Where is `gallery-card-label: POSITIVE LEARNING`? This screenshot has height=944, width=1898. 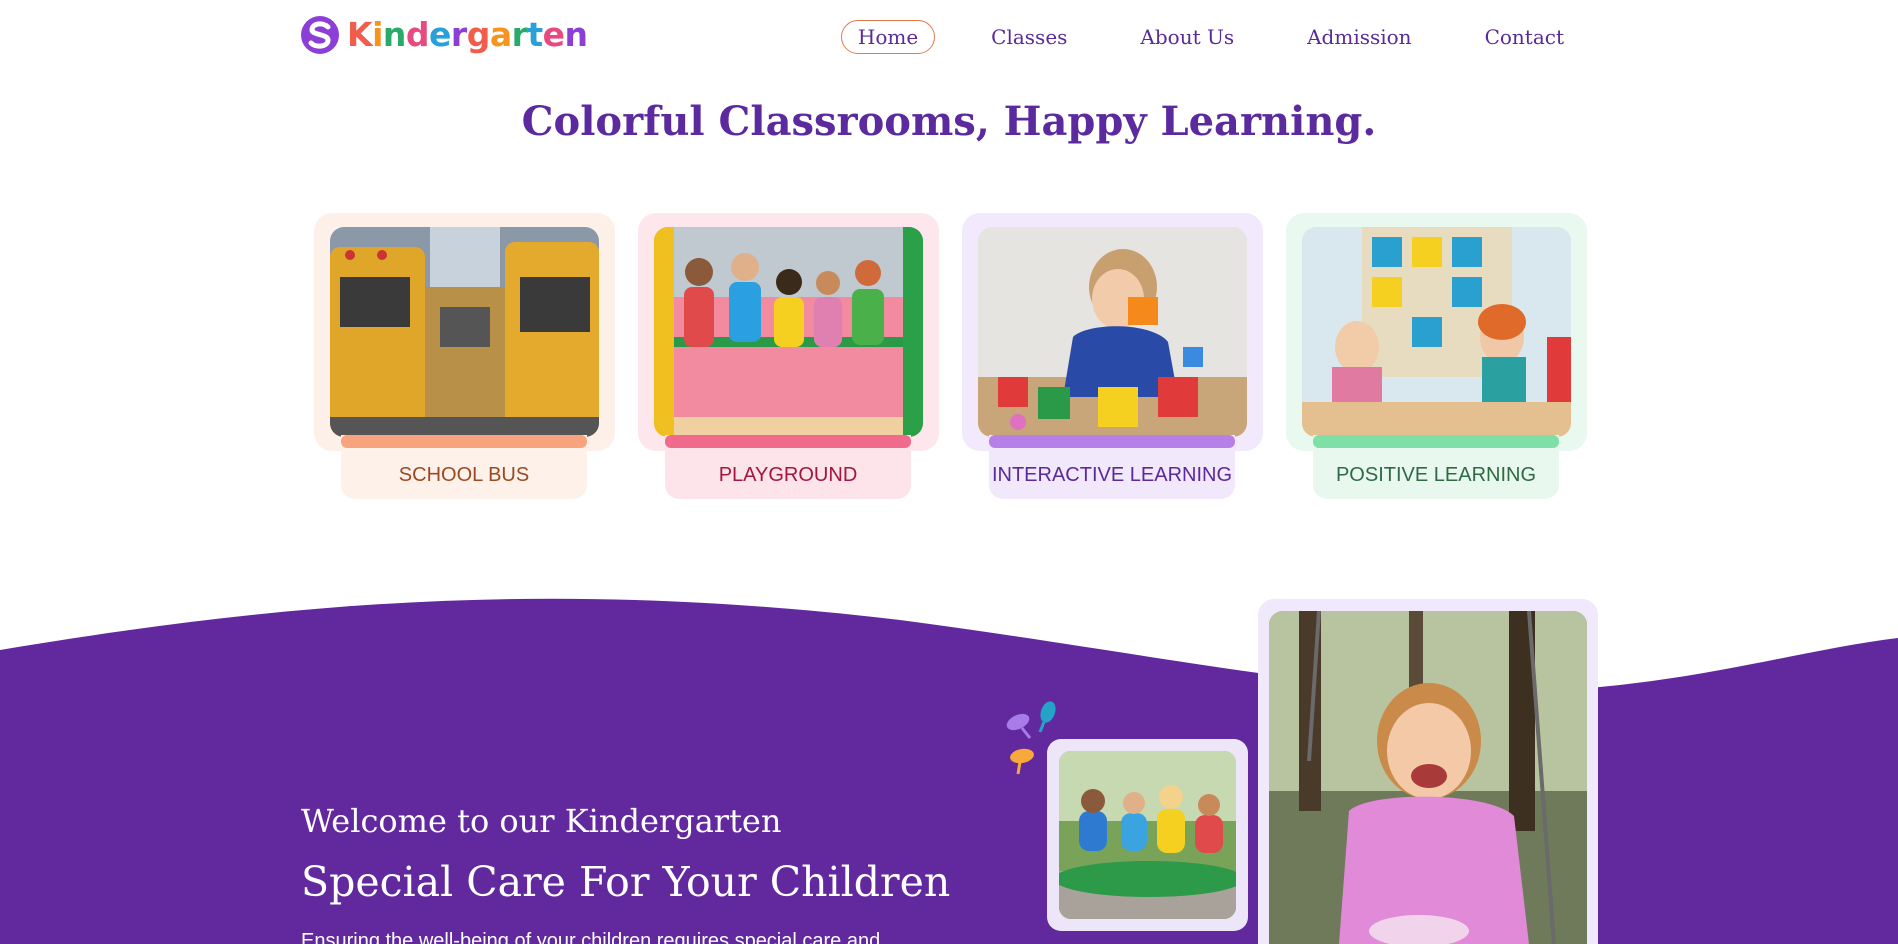 gallery-card-label: POSITIVE LEARNING is located at coordinates (1436, 467).